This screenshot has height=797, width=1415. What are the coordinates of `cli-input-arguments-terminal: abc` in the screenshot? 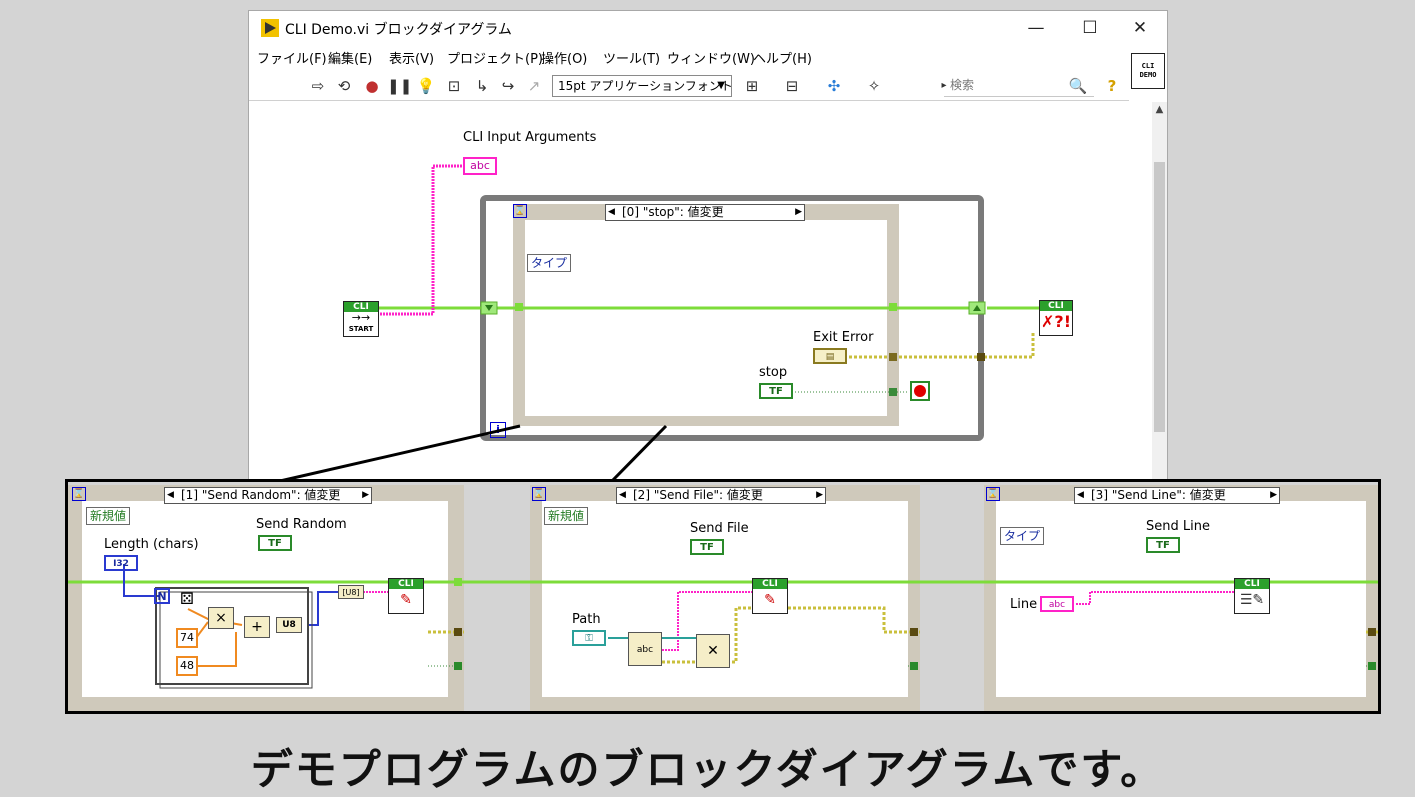 It's located at (480, 166).